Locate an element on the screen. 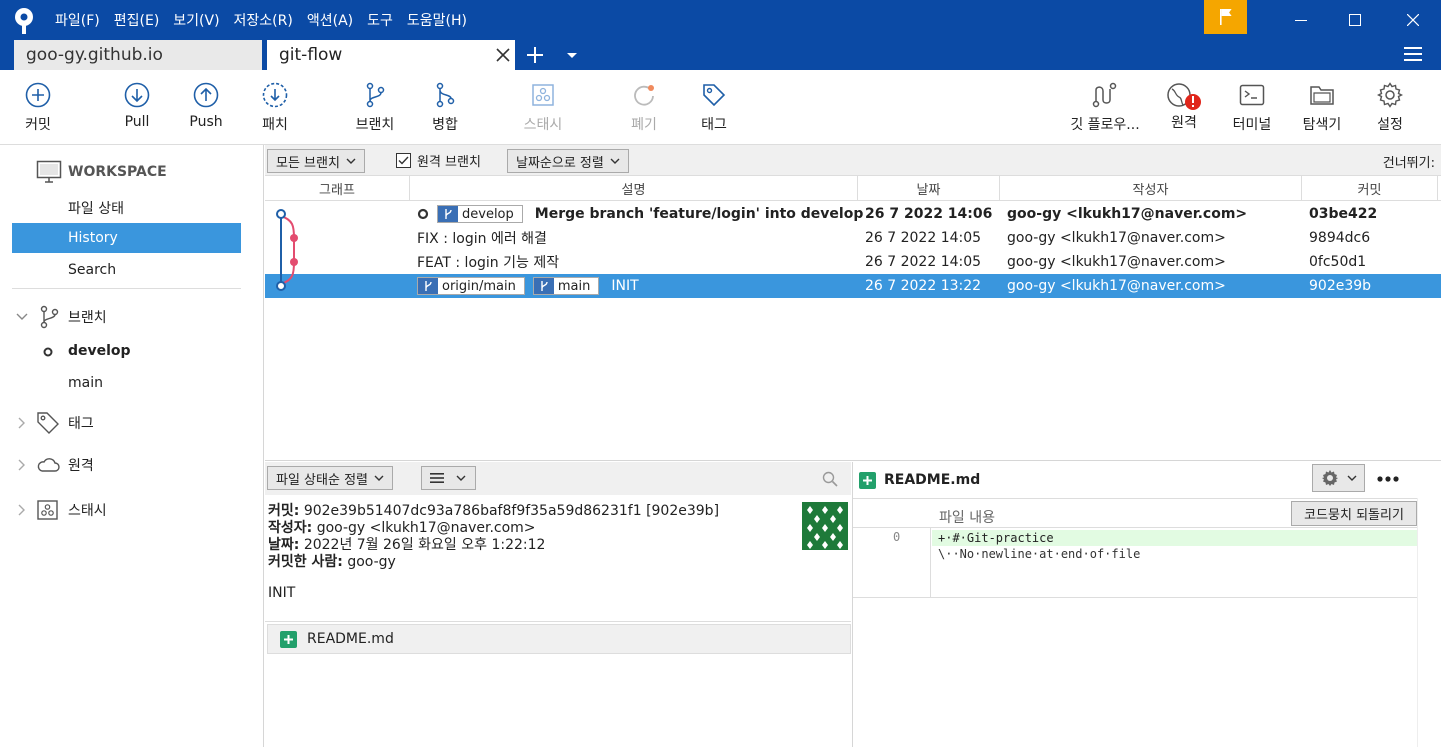 This screenshot has width=1441, height=747. hamburger-menu-icon is located at coordinates (1413, 54).